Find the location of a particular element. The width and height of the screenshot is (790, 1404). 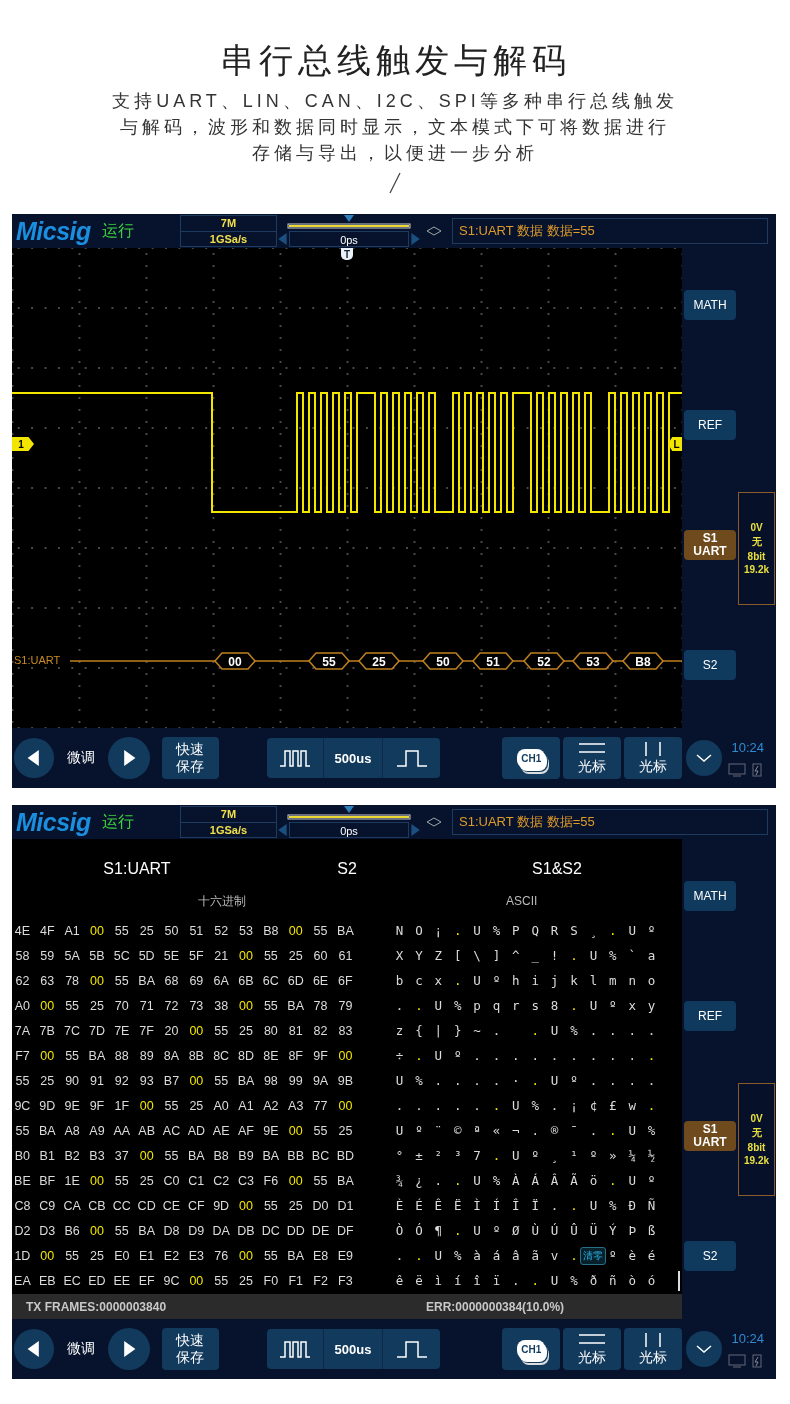

bus-tab: S1&S2 is located at coordinates (557, 869).